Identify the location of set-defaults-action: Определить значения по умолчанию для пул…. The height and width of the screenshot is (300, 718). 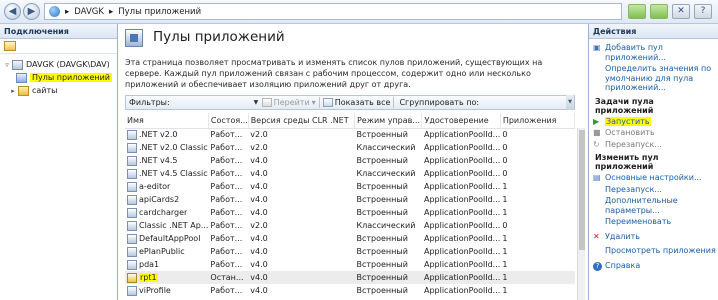
(653, 78).